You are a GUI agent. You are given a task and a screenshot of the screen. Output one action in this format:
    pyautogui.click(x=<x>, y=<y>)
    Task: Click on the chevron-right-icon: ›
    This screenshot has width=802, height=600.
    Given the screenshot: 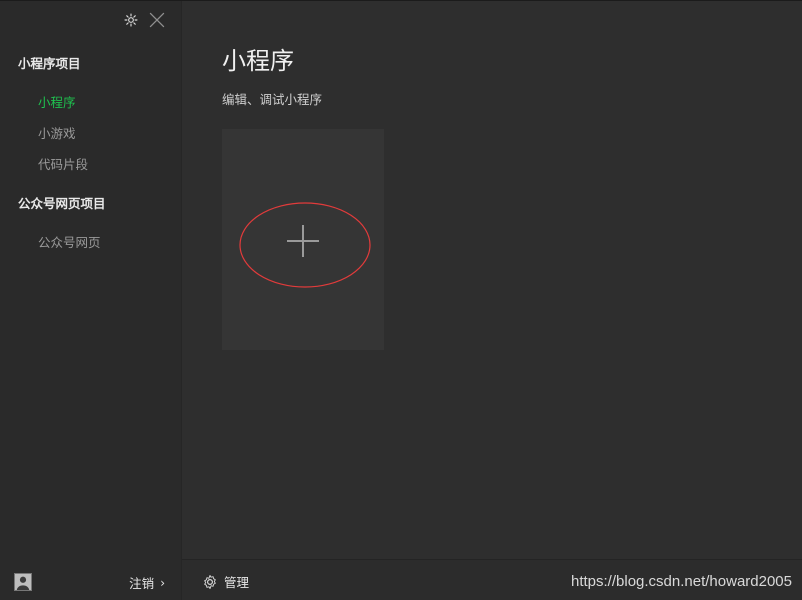 What is the action you would take?
    pyautogui.click(x=162, y=582)
    